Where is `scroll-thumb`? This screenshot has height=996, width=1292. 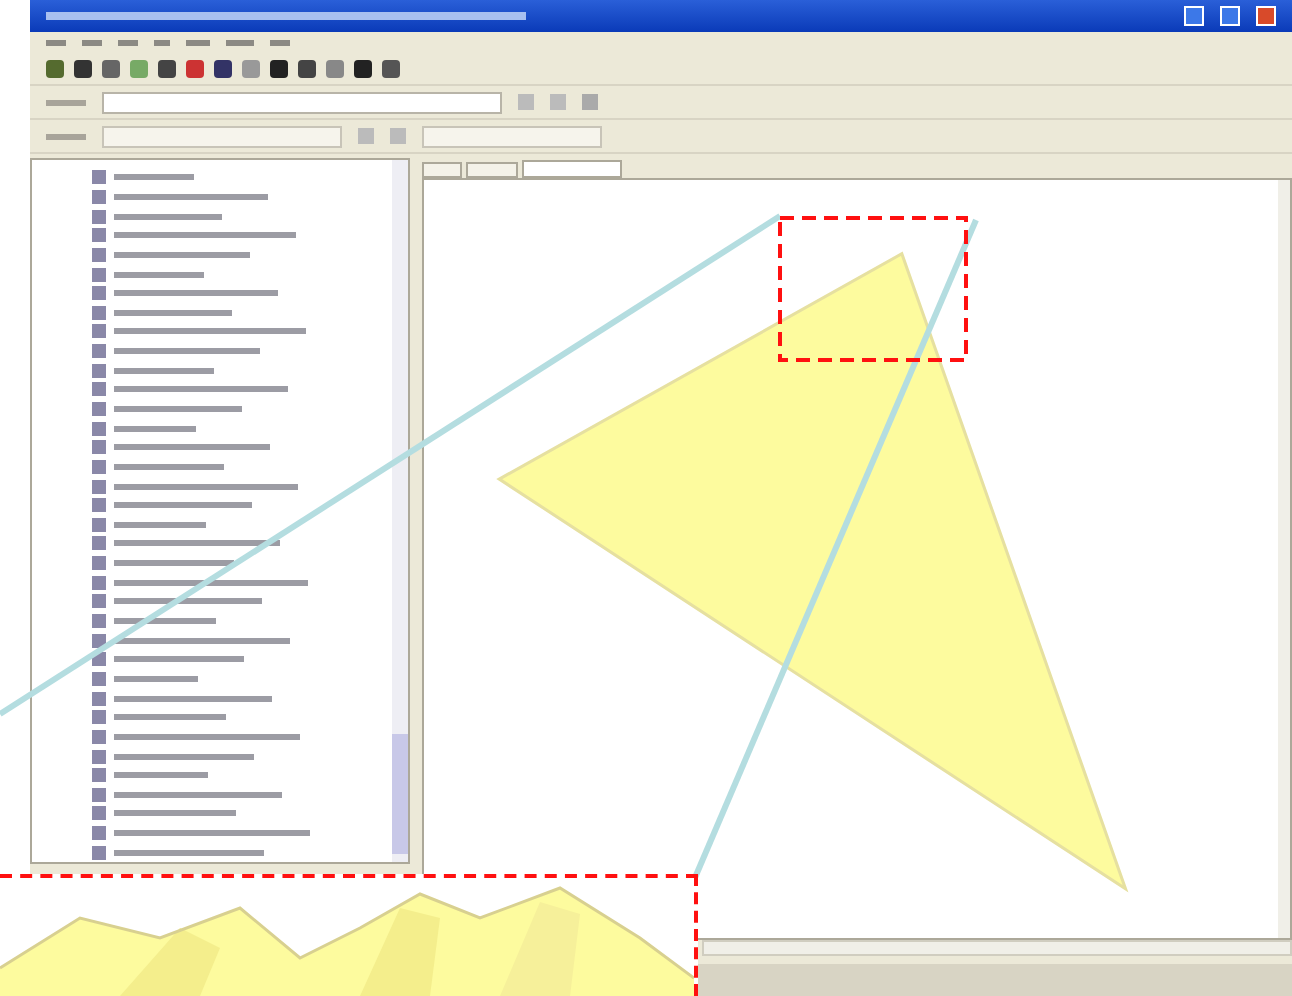
scroll-thumb is located at coordinates (400, 794).